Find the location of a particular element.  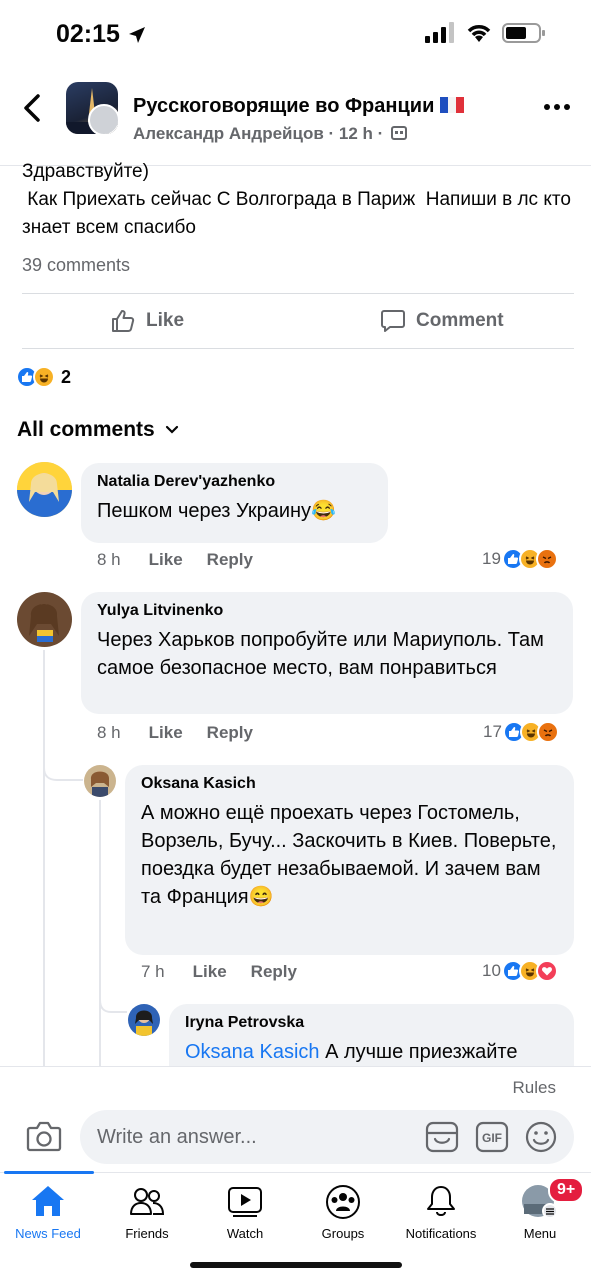

comment-author: Oksana Kasich is located at coordinates (349, 784).